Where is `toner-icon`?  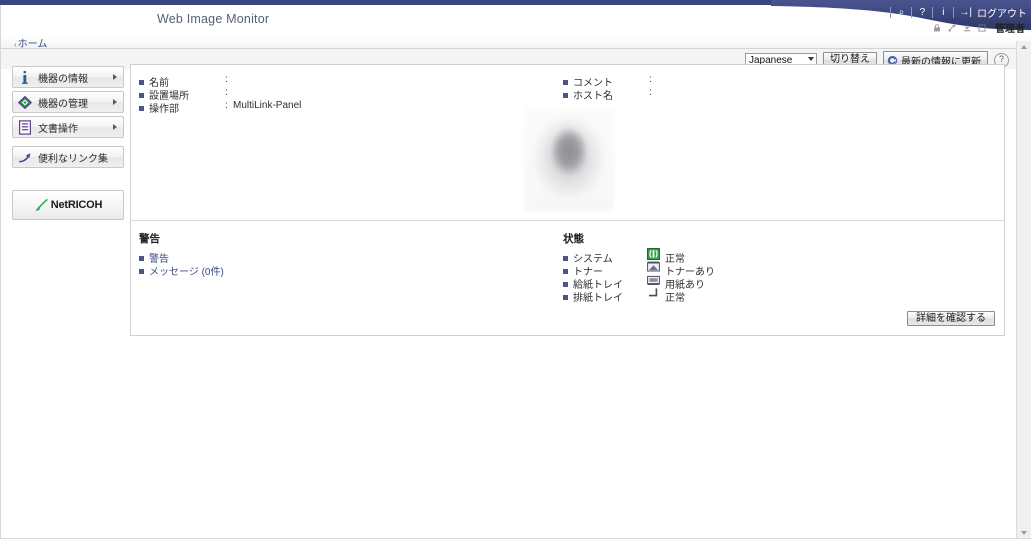 toner-icon is located at coordinates (653, 267).